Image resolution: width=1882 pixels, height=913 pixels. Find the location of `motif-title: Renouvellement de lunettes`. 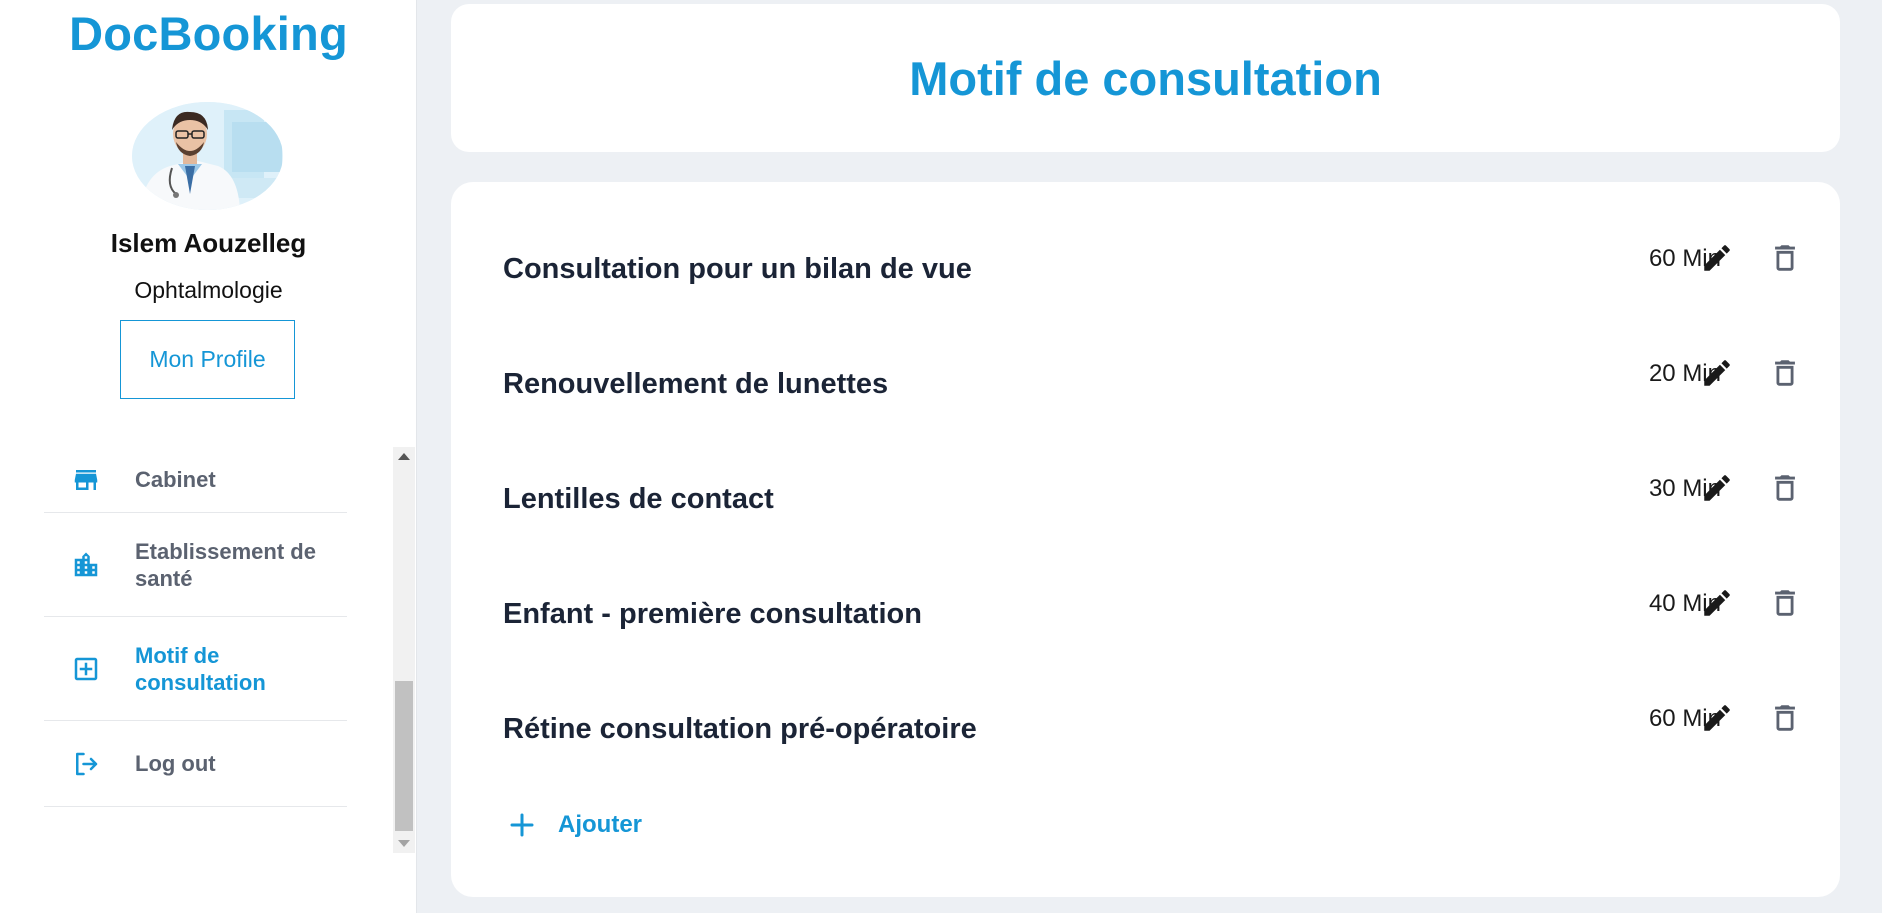

motif-title: Renouvellement de lunettes is located at coordinates (696, 384).